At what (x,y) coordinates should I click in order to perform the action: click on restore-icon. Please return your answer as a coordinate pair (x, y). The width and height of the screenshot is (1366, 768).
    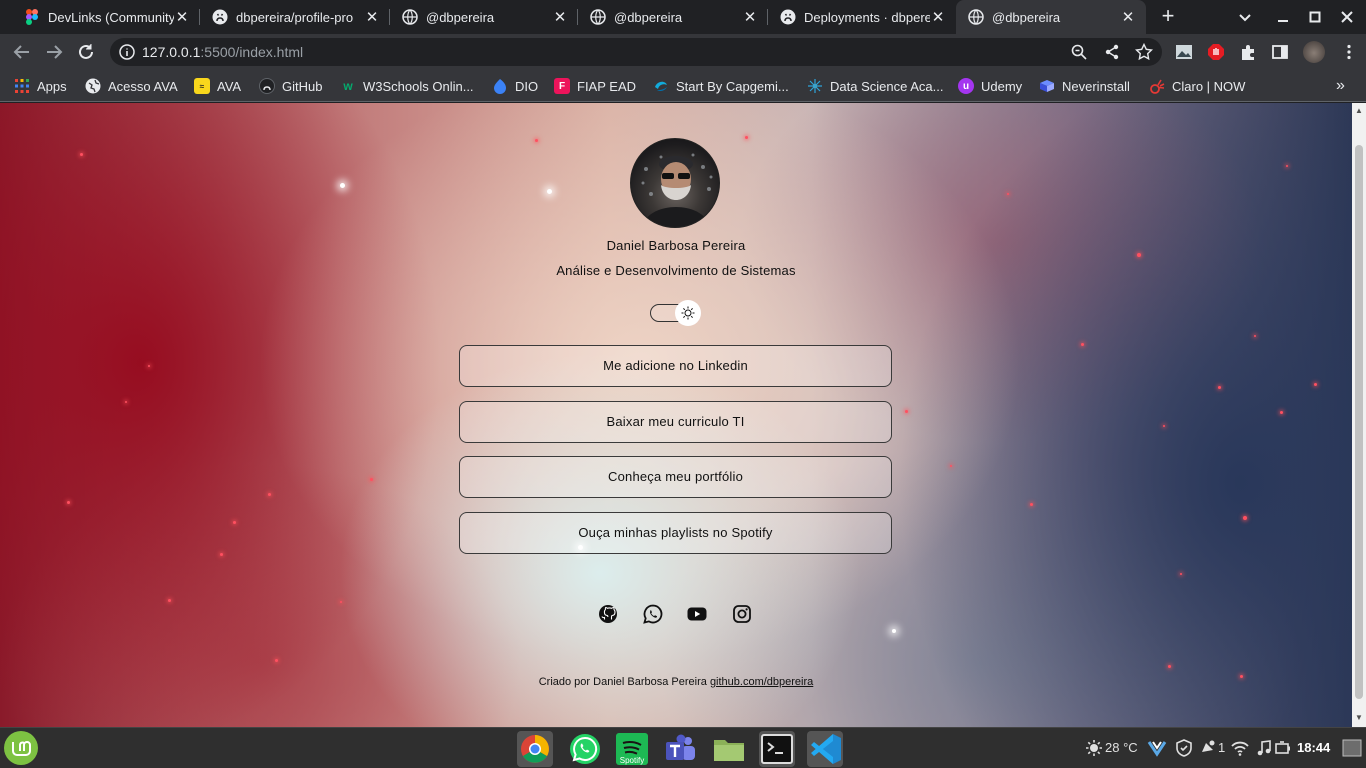
    Looking at the image, I should click on (1315, 17).